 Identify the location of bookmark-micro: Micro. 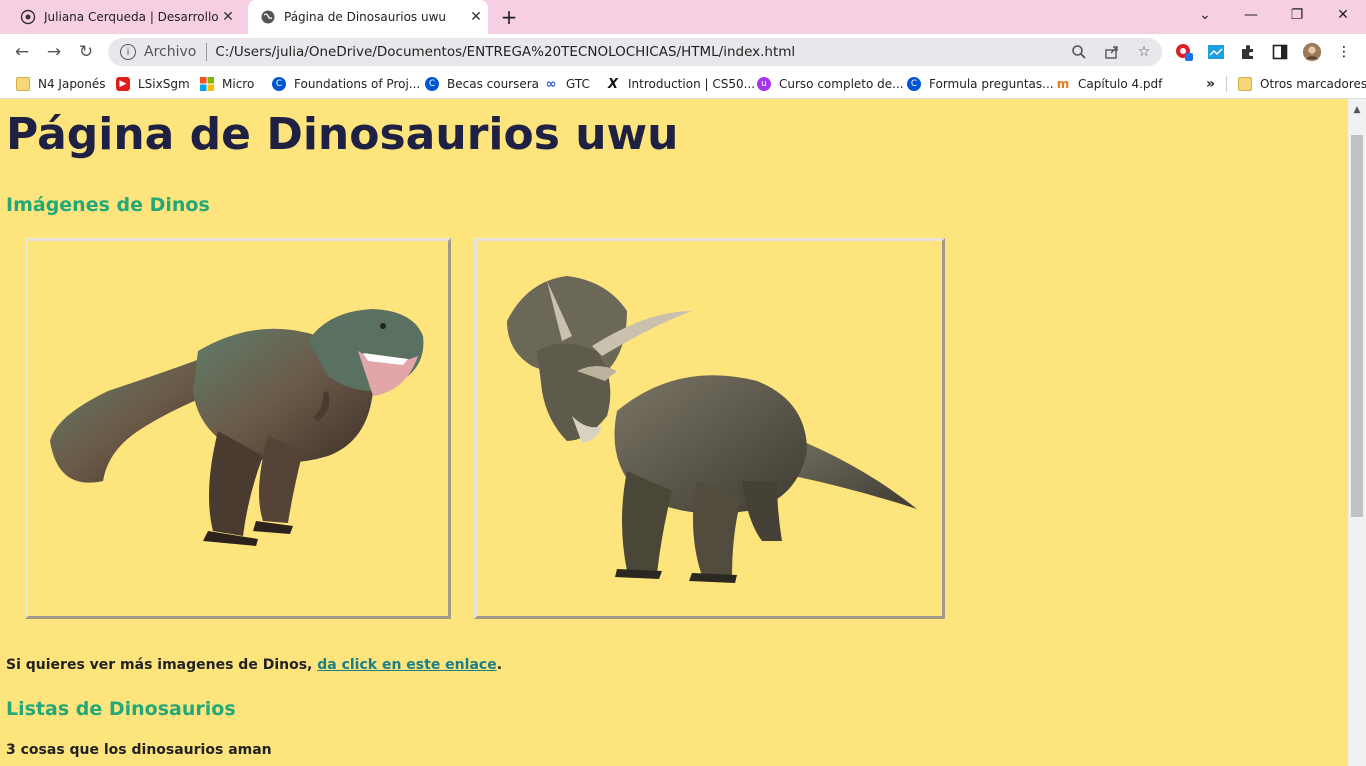
(227, 84).